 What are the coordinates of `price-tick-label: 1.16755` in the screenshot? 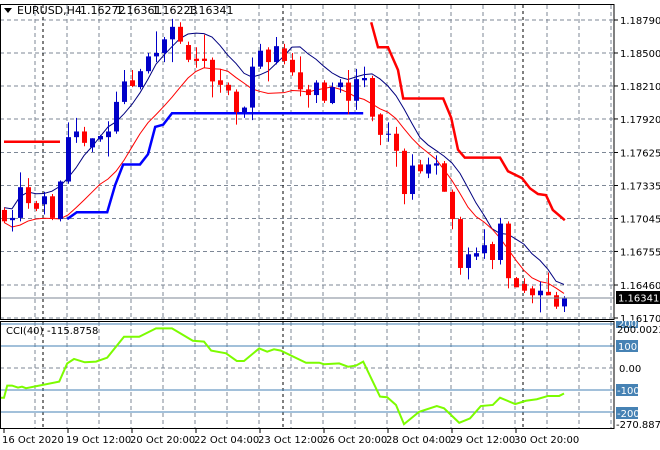 It's located at (640, 252).